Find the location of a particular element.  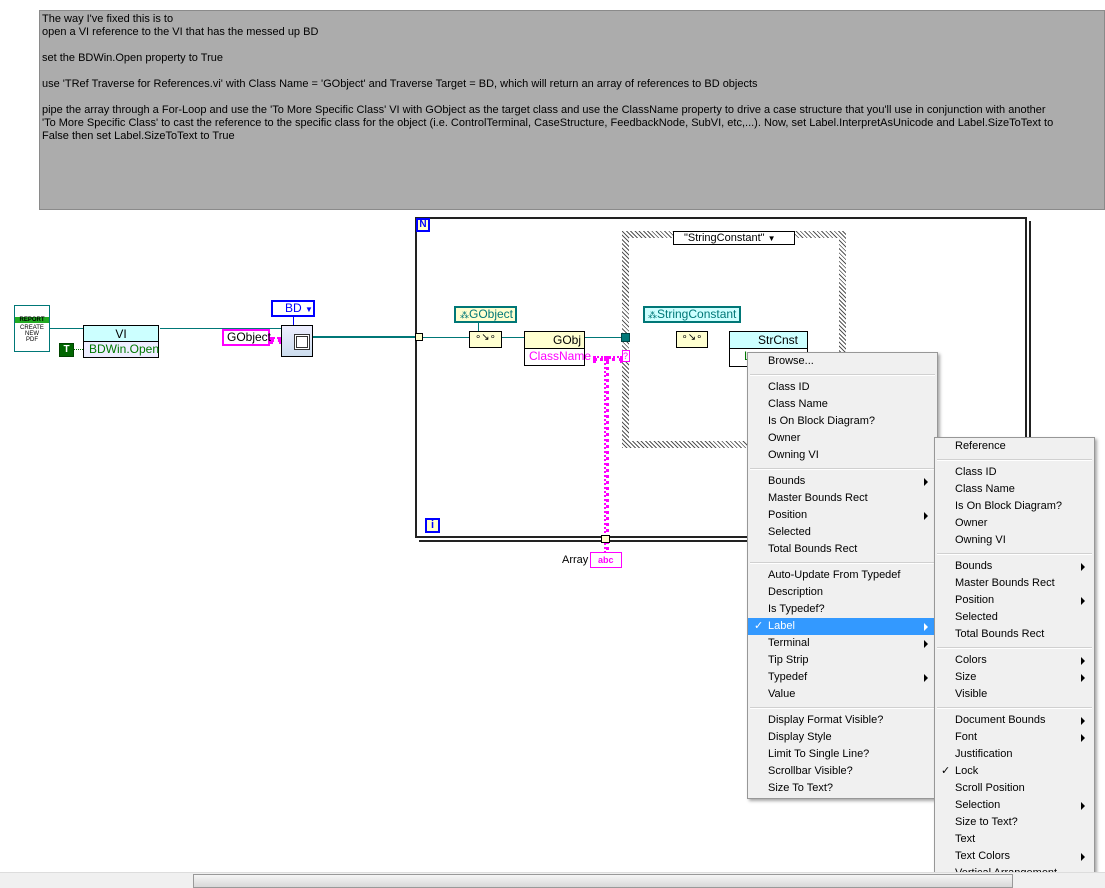

report-icon-text: CREATE NEW PDF is located at coordinates (32, 334).